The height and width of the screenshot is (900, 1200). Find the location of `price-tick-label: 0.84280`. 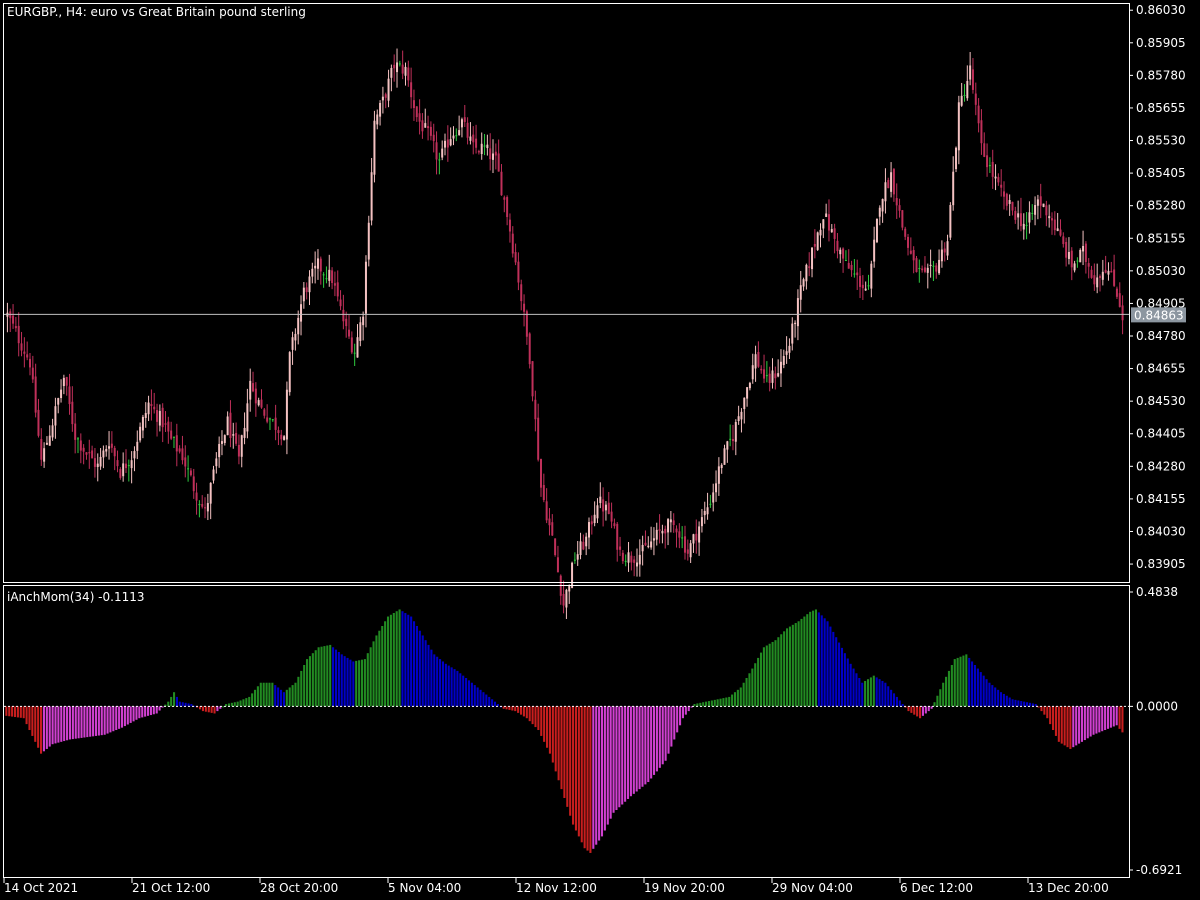

price-tick-label: 0.84280 is located at coordinates (1161, 466).